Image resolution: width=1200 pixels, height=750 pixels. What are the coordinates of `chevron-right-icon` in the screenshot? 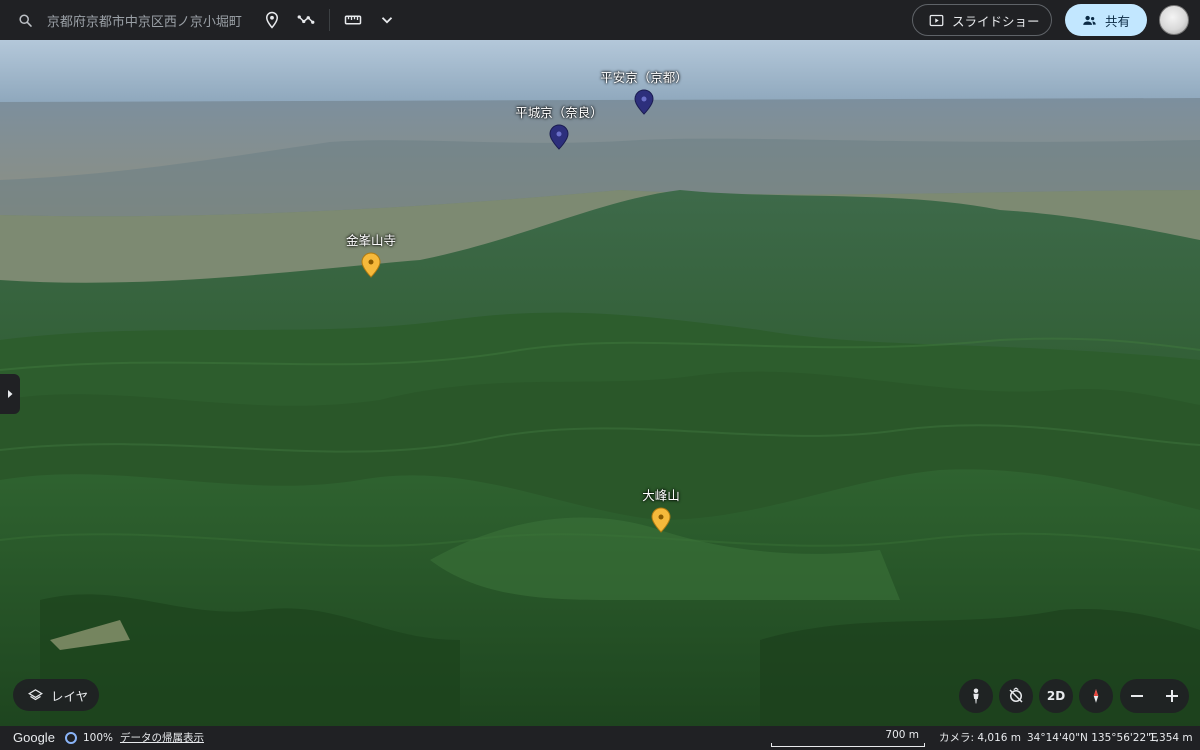 It's located at (10, 394).